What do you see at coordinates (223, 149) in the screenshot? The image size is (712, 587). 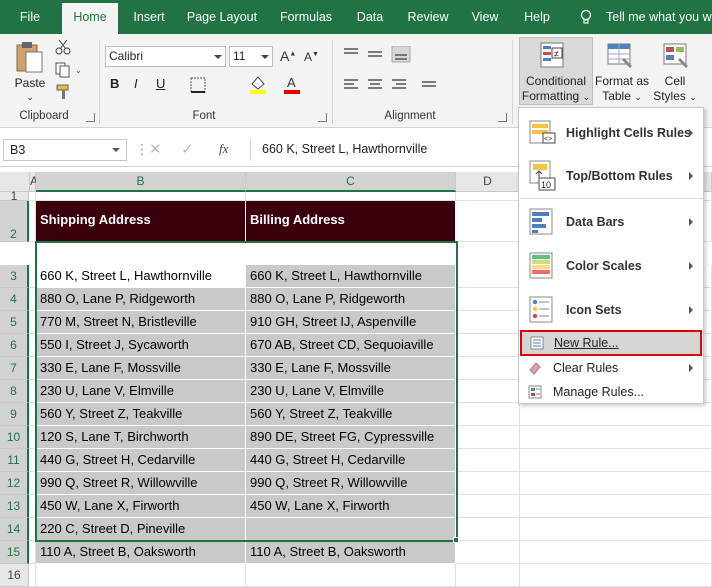 I see `insert-function-icon: fx` at bounding box center [223, 149].